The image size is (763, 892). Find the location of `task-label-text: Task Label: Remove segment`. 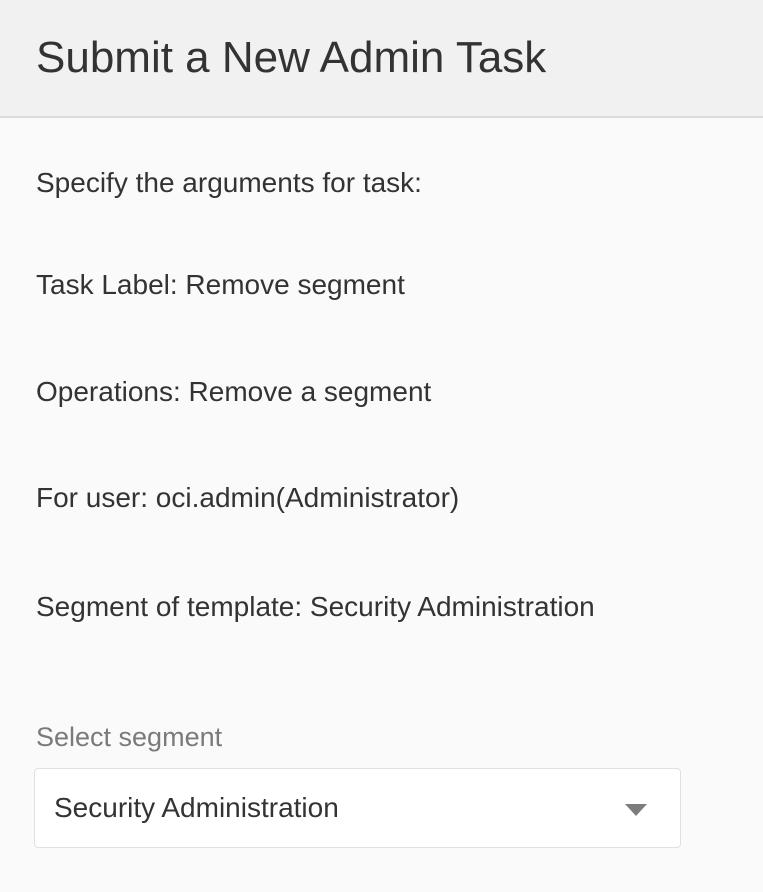

task-label-text: Task Label: Remove segment is located at coordinates (220, 284).